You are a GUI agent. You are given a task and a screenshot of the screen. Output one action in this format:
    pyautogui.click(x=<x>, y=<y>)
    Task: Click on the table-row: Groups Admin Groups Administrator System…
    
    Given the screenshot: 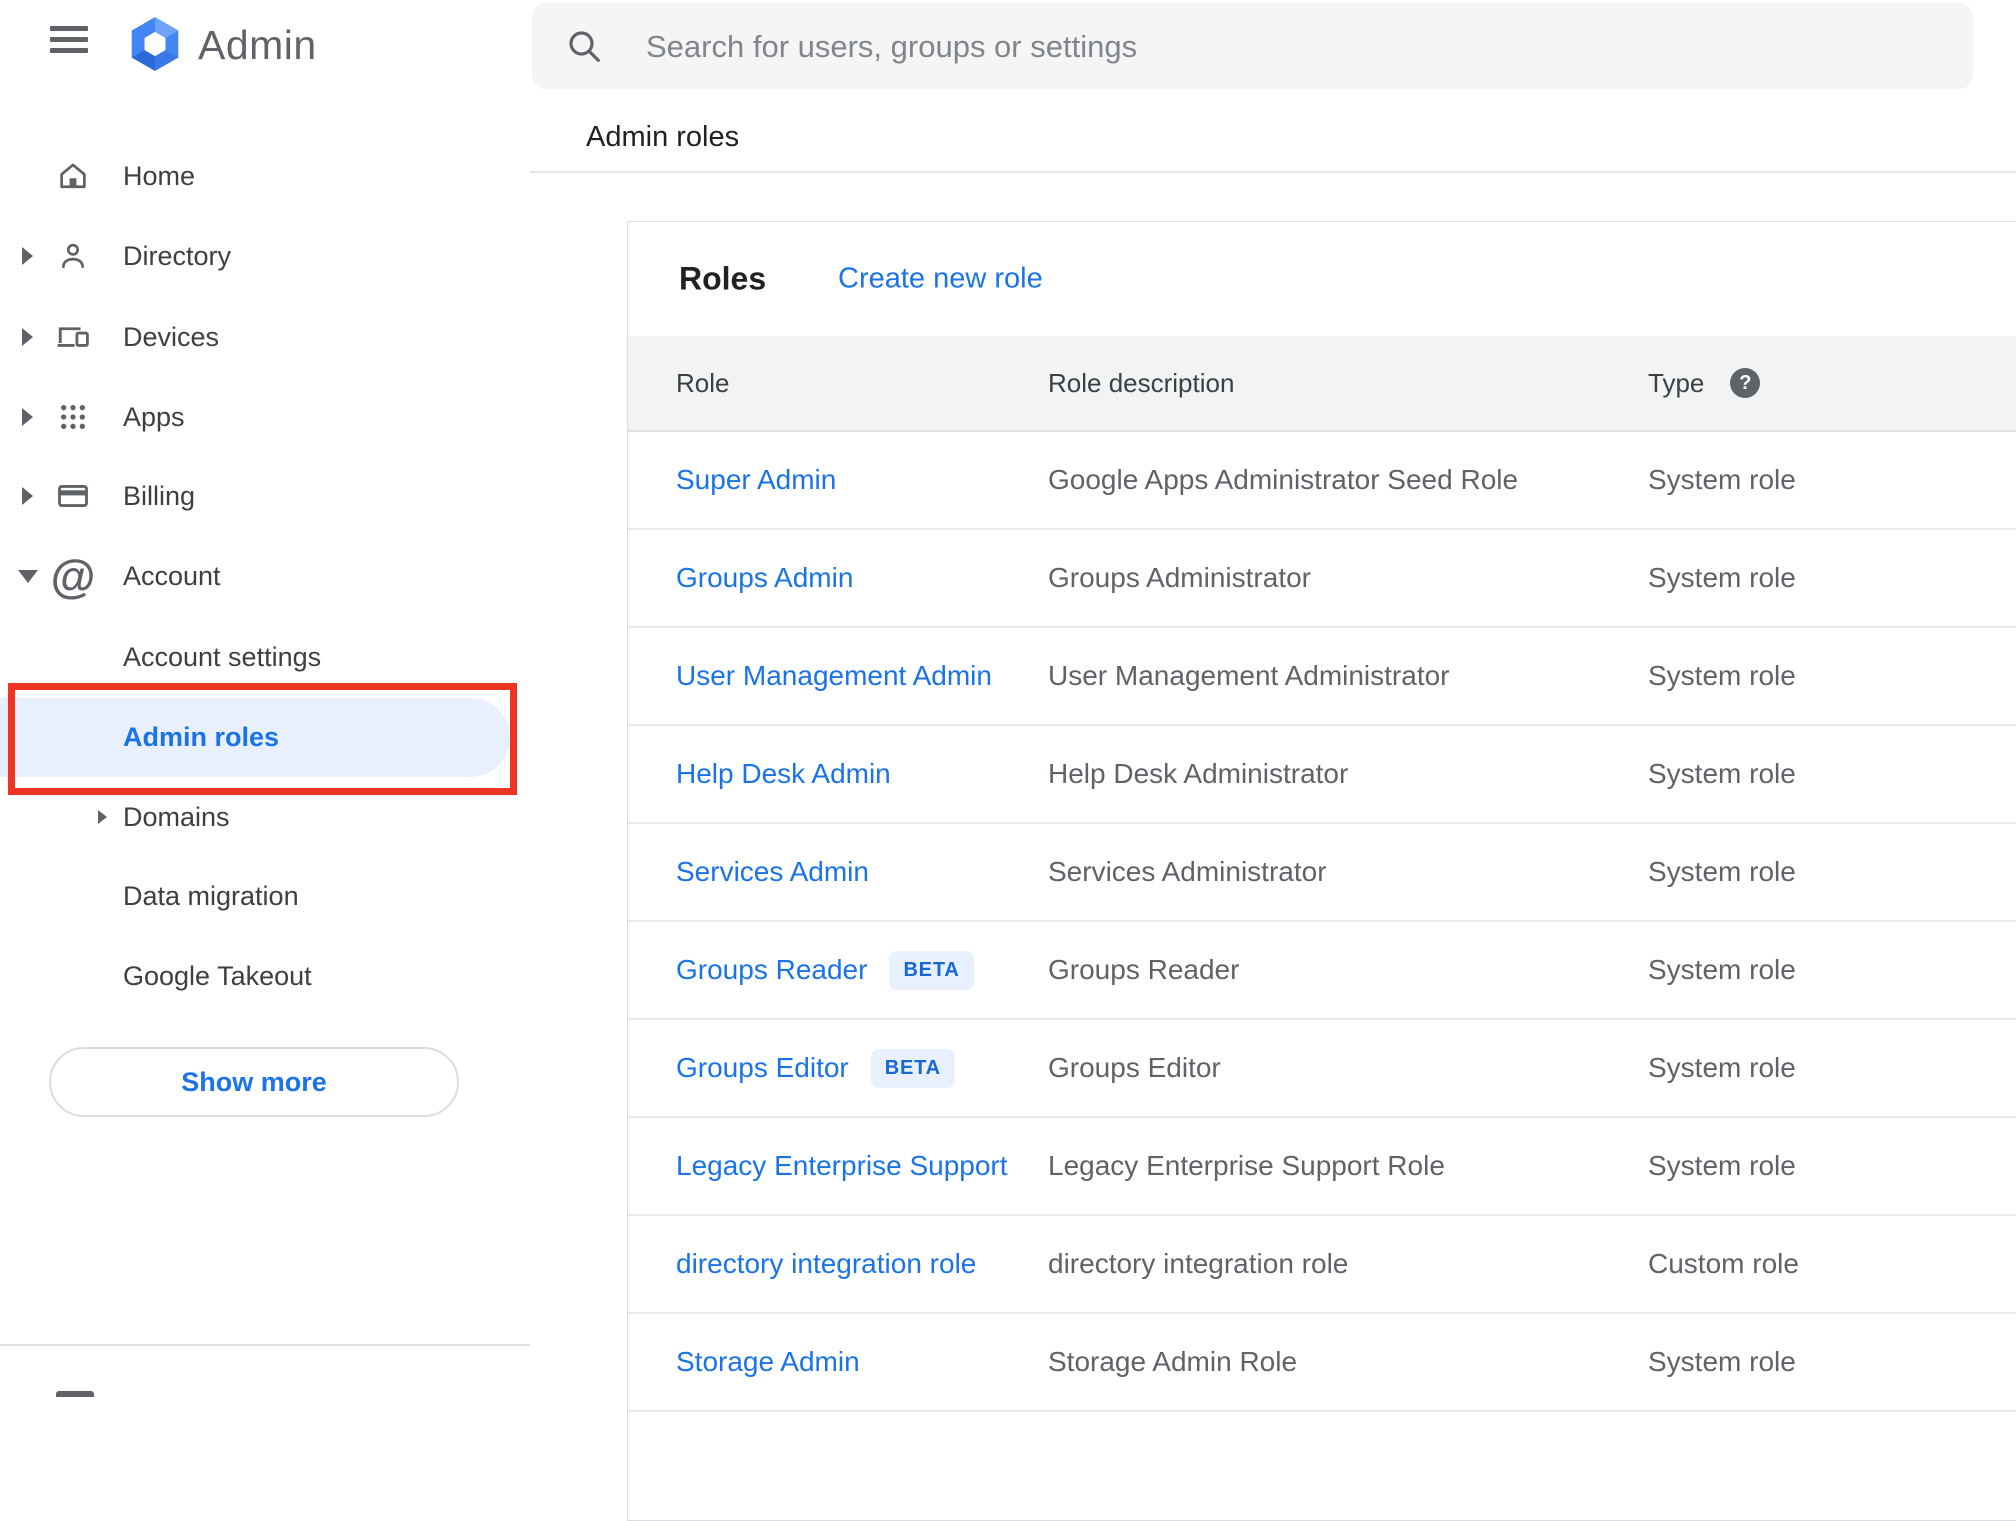 What is the action you would take?
    pyautogui.click(x=1322, y=579)
    